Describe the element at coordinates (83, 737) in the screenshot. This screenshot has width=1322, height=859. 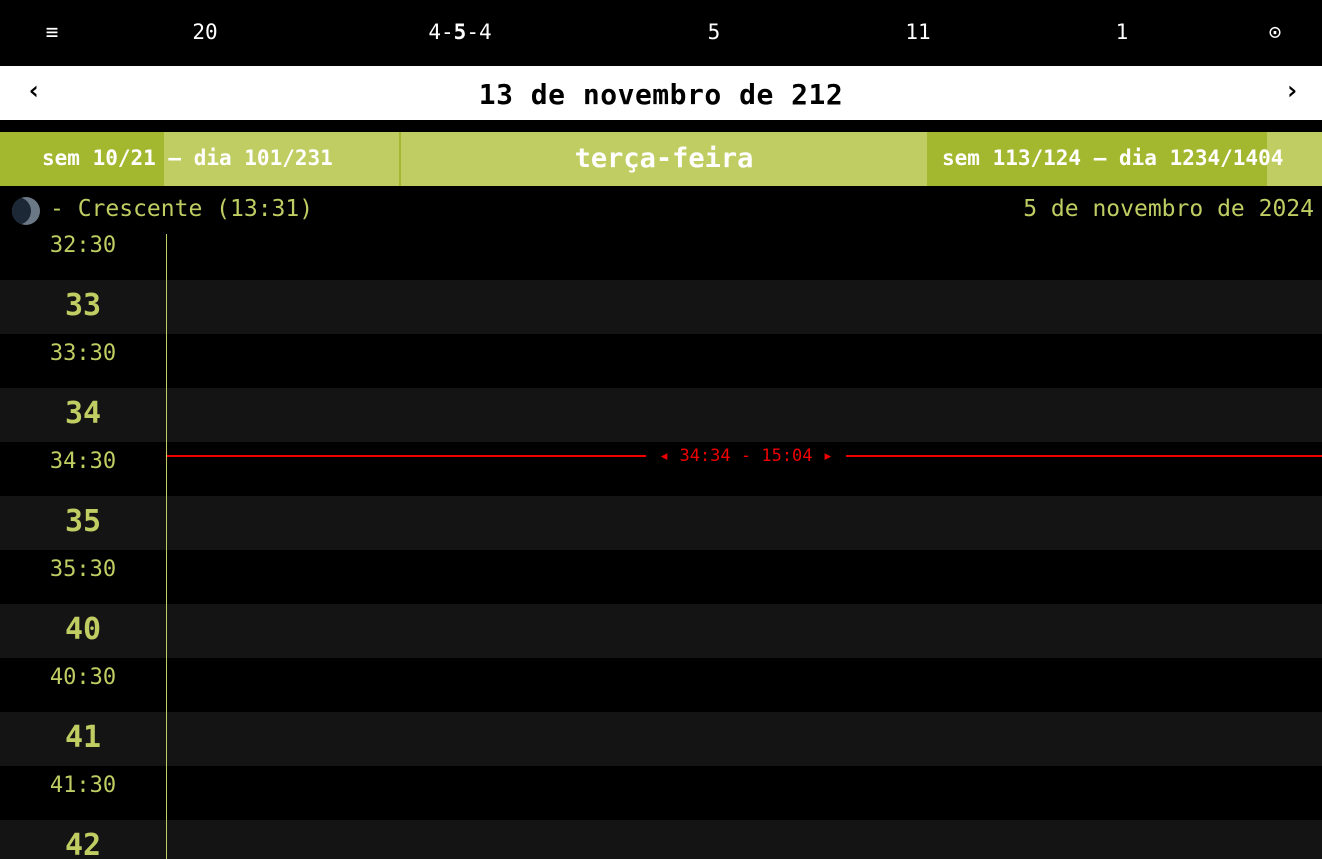
I see `time-slot-label: 41` at that location.